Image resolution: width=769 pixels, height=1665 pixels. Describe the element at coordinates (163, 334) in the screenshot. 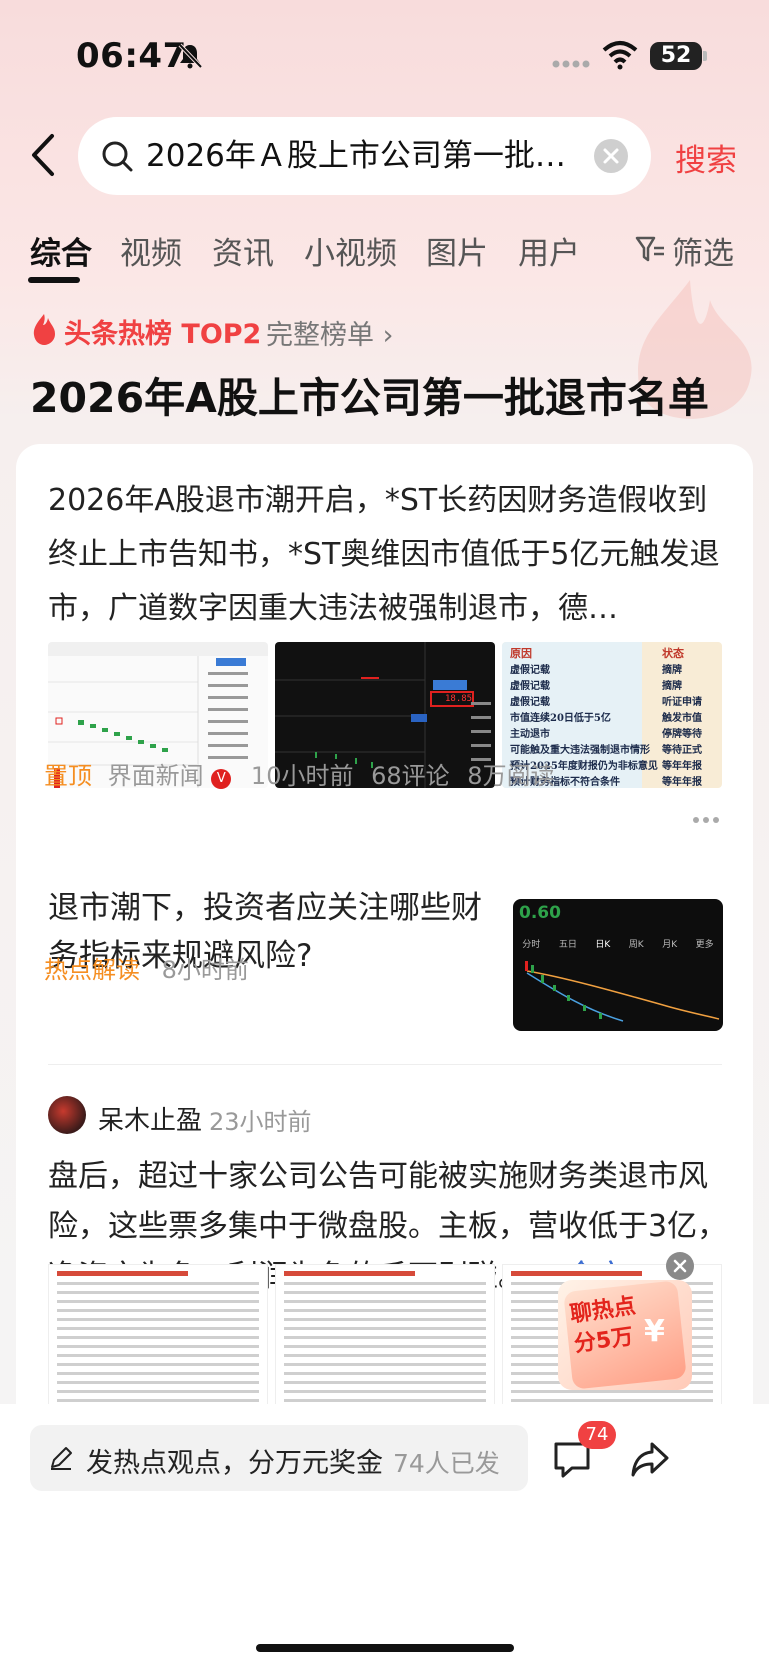

I see `hot-rank-label: 头条热榜 TOP2` at that location.